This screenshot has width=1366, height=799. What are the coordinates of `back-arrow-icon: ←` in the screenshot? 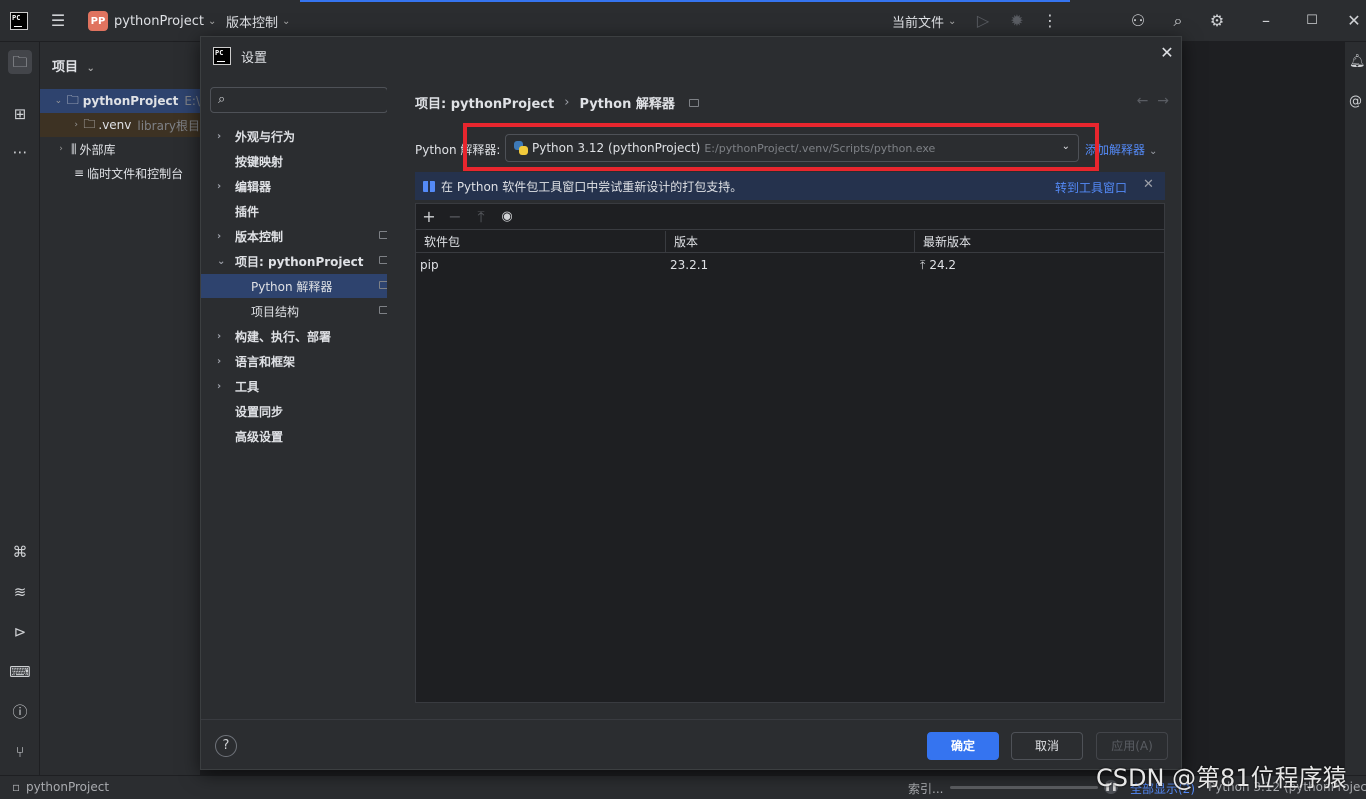 It's located at (1143, 101).